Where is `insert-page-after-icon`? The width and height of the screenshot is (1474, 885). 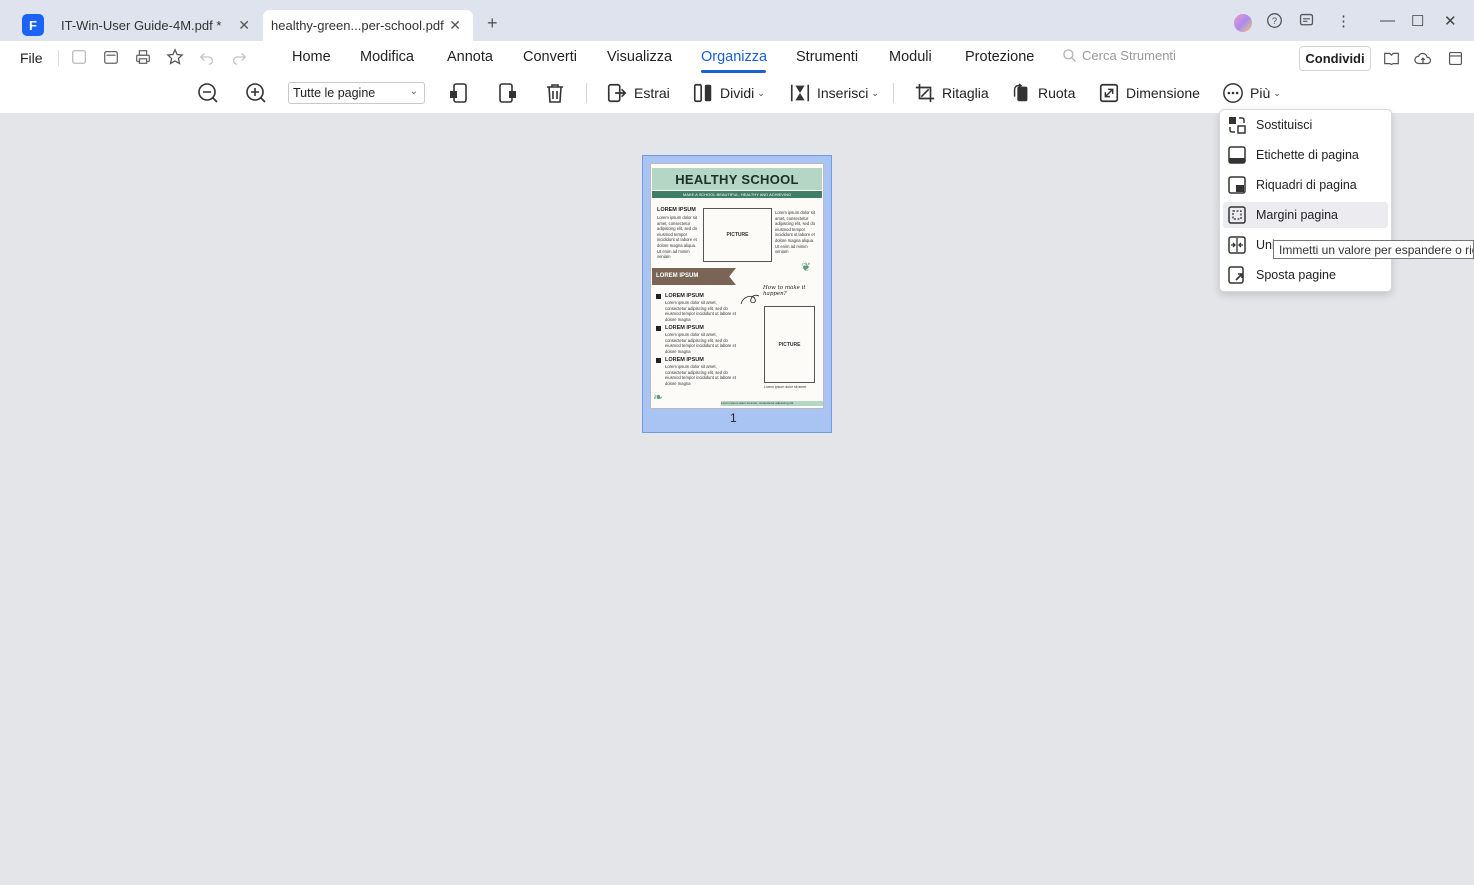 insert-page-after-icon is located at coordinates (508, 93).